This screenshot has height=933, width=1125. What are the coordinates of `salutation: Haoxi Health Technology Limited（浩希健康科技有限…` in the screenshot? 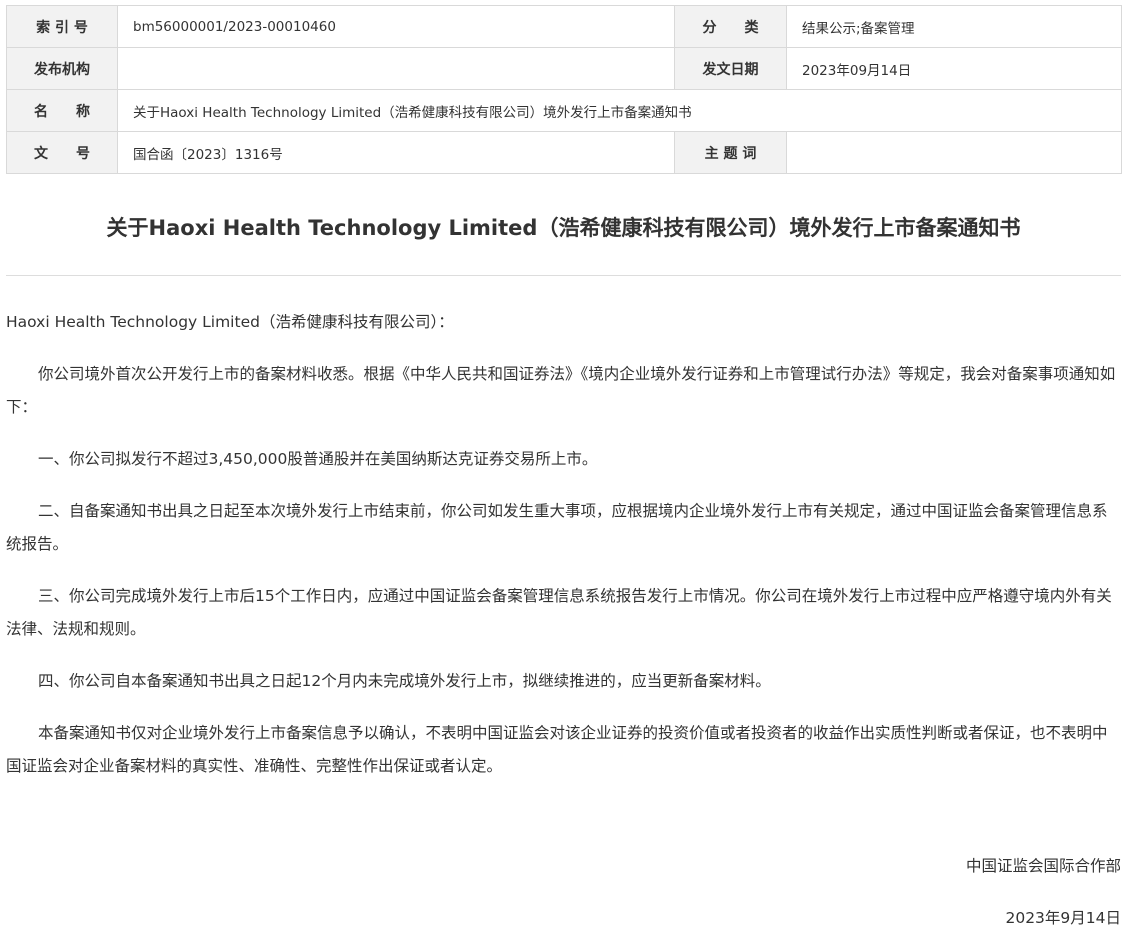 It's located at (230, 322).